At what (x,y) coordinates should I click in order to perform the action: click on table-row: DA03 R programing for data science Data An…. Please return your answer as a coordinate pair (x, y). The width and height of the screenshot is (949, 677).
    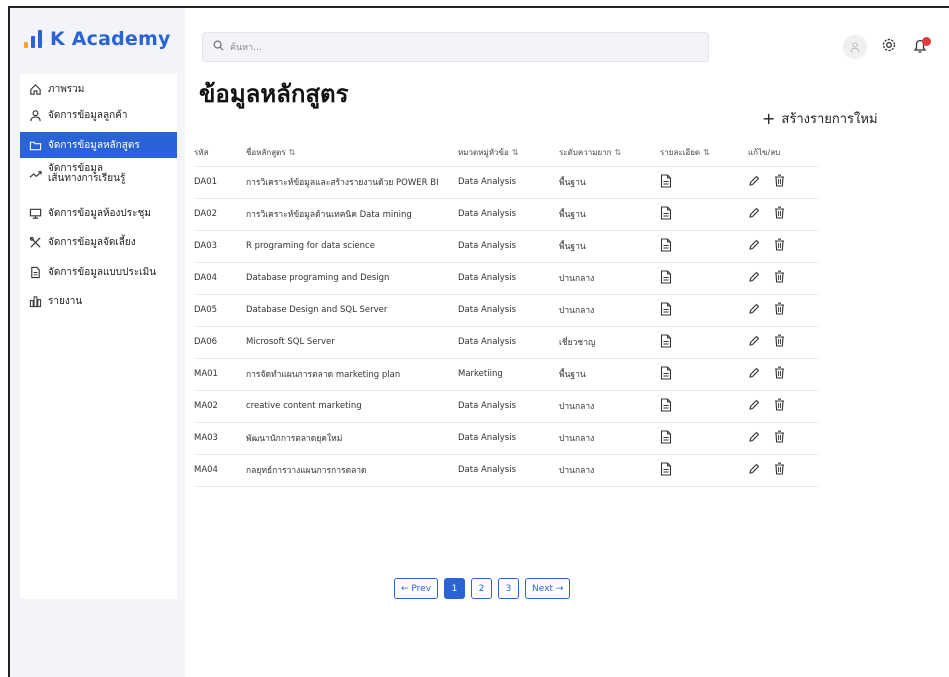
    Looking at the image, I should click on (506, 246).